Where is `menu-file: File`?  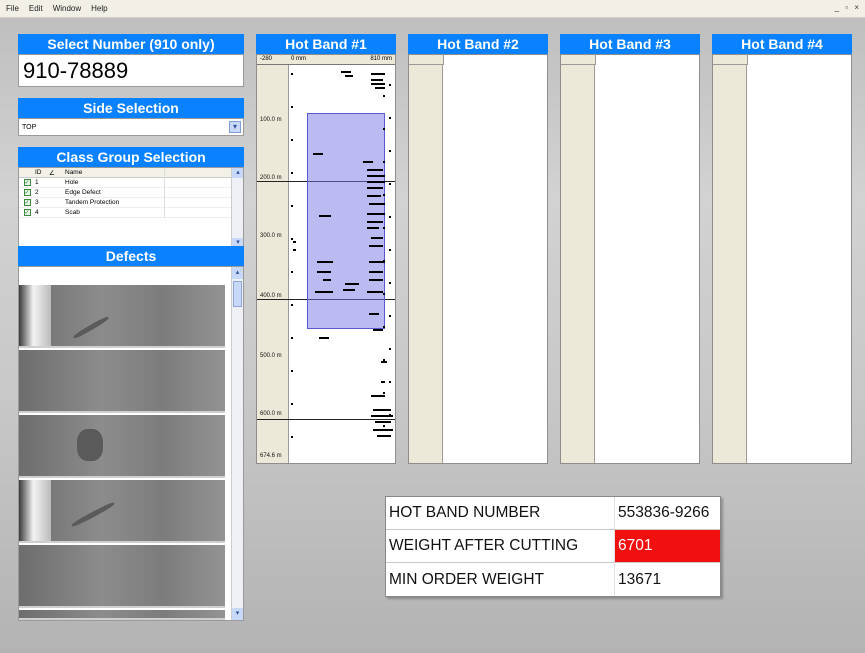
menu-file: File is located at coordinates (12, 8).